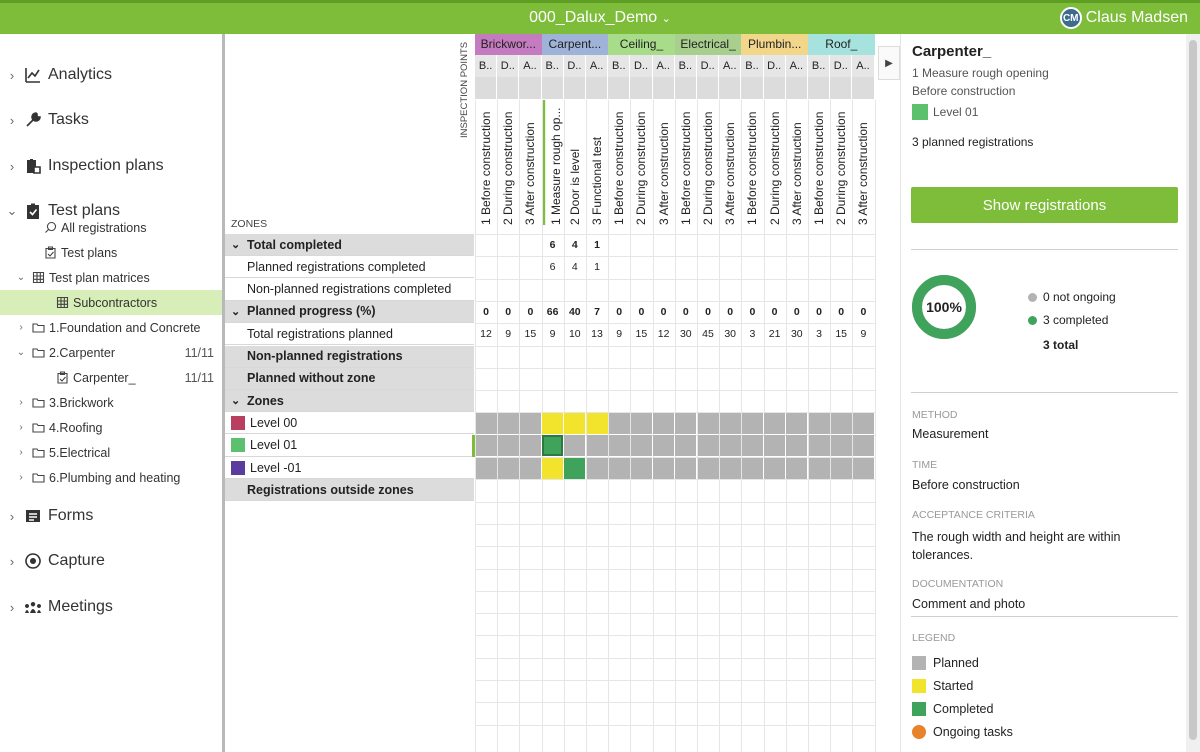 The width and height of the screenshot is (1200, 752). I want to click on sidebar-subitem-5-electrical: › 5.Electrical, so click(111, 452).